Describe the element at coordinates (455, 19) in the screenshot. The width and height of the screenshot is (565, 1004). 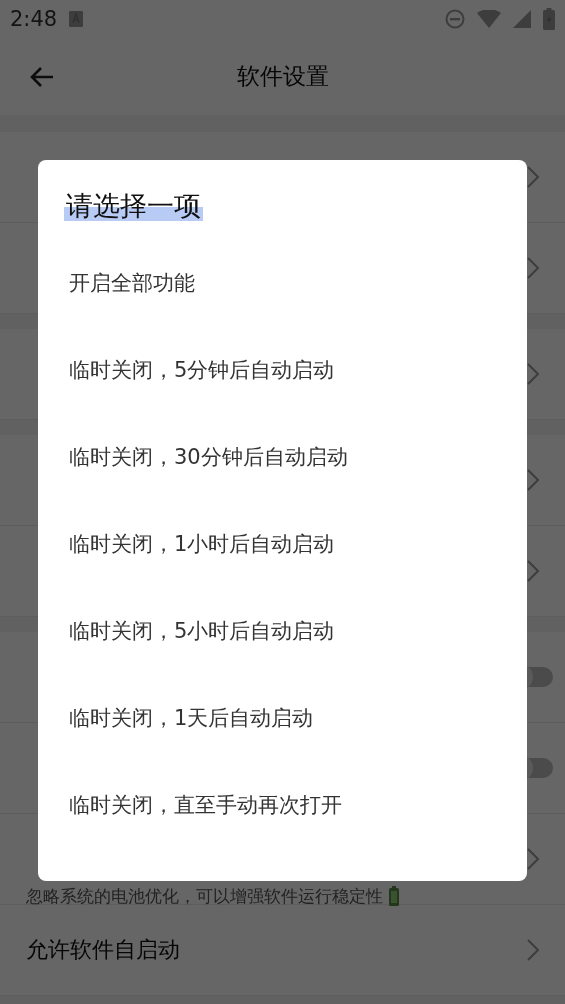
I see `do-not-disturb-icon` at that location.